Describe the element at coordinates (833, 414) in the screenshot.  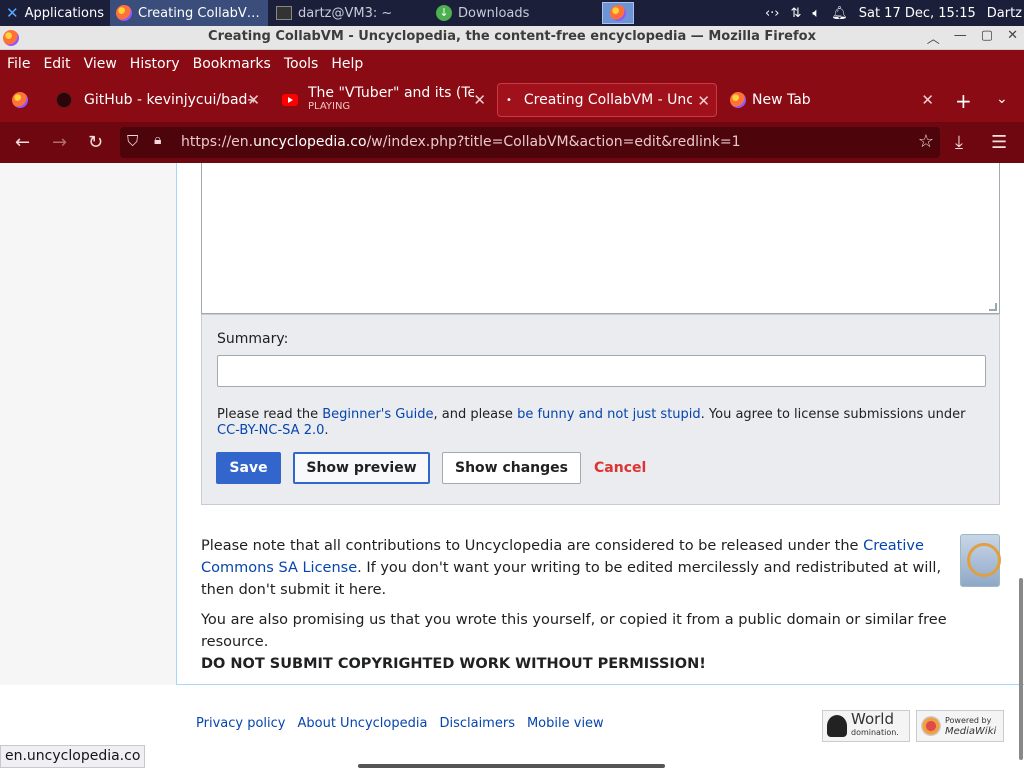
I see `license-text: . You agree to license submissions under` at that location.